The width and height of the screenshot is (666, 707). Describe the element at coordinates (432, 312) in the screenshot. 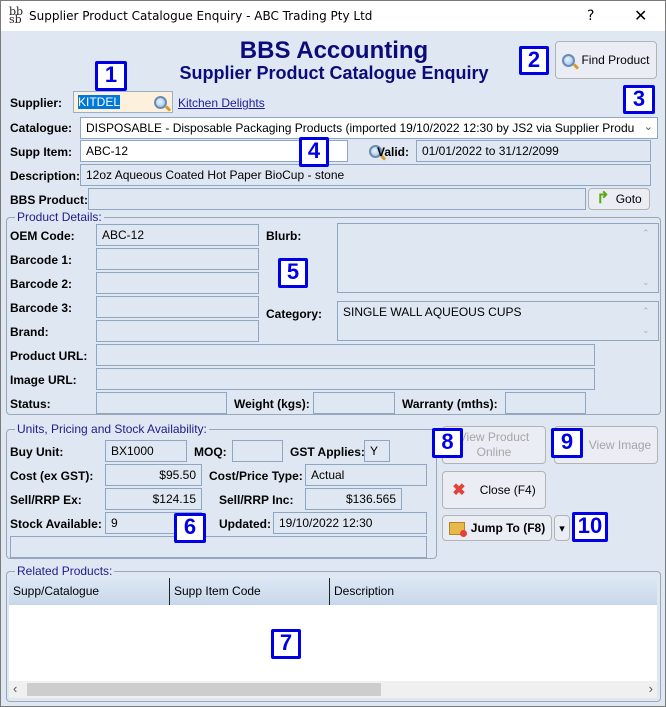

I see `category-value: SINGLE WALL AQUEOUS CUPS` at that location.